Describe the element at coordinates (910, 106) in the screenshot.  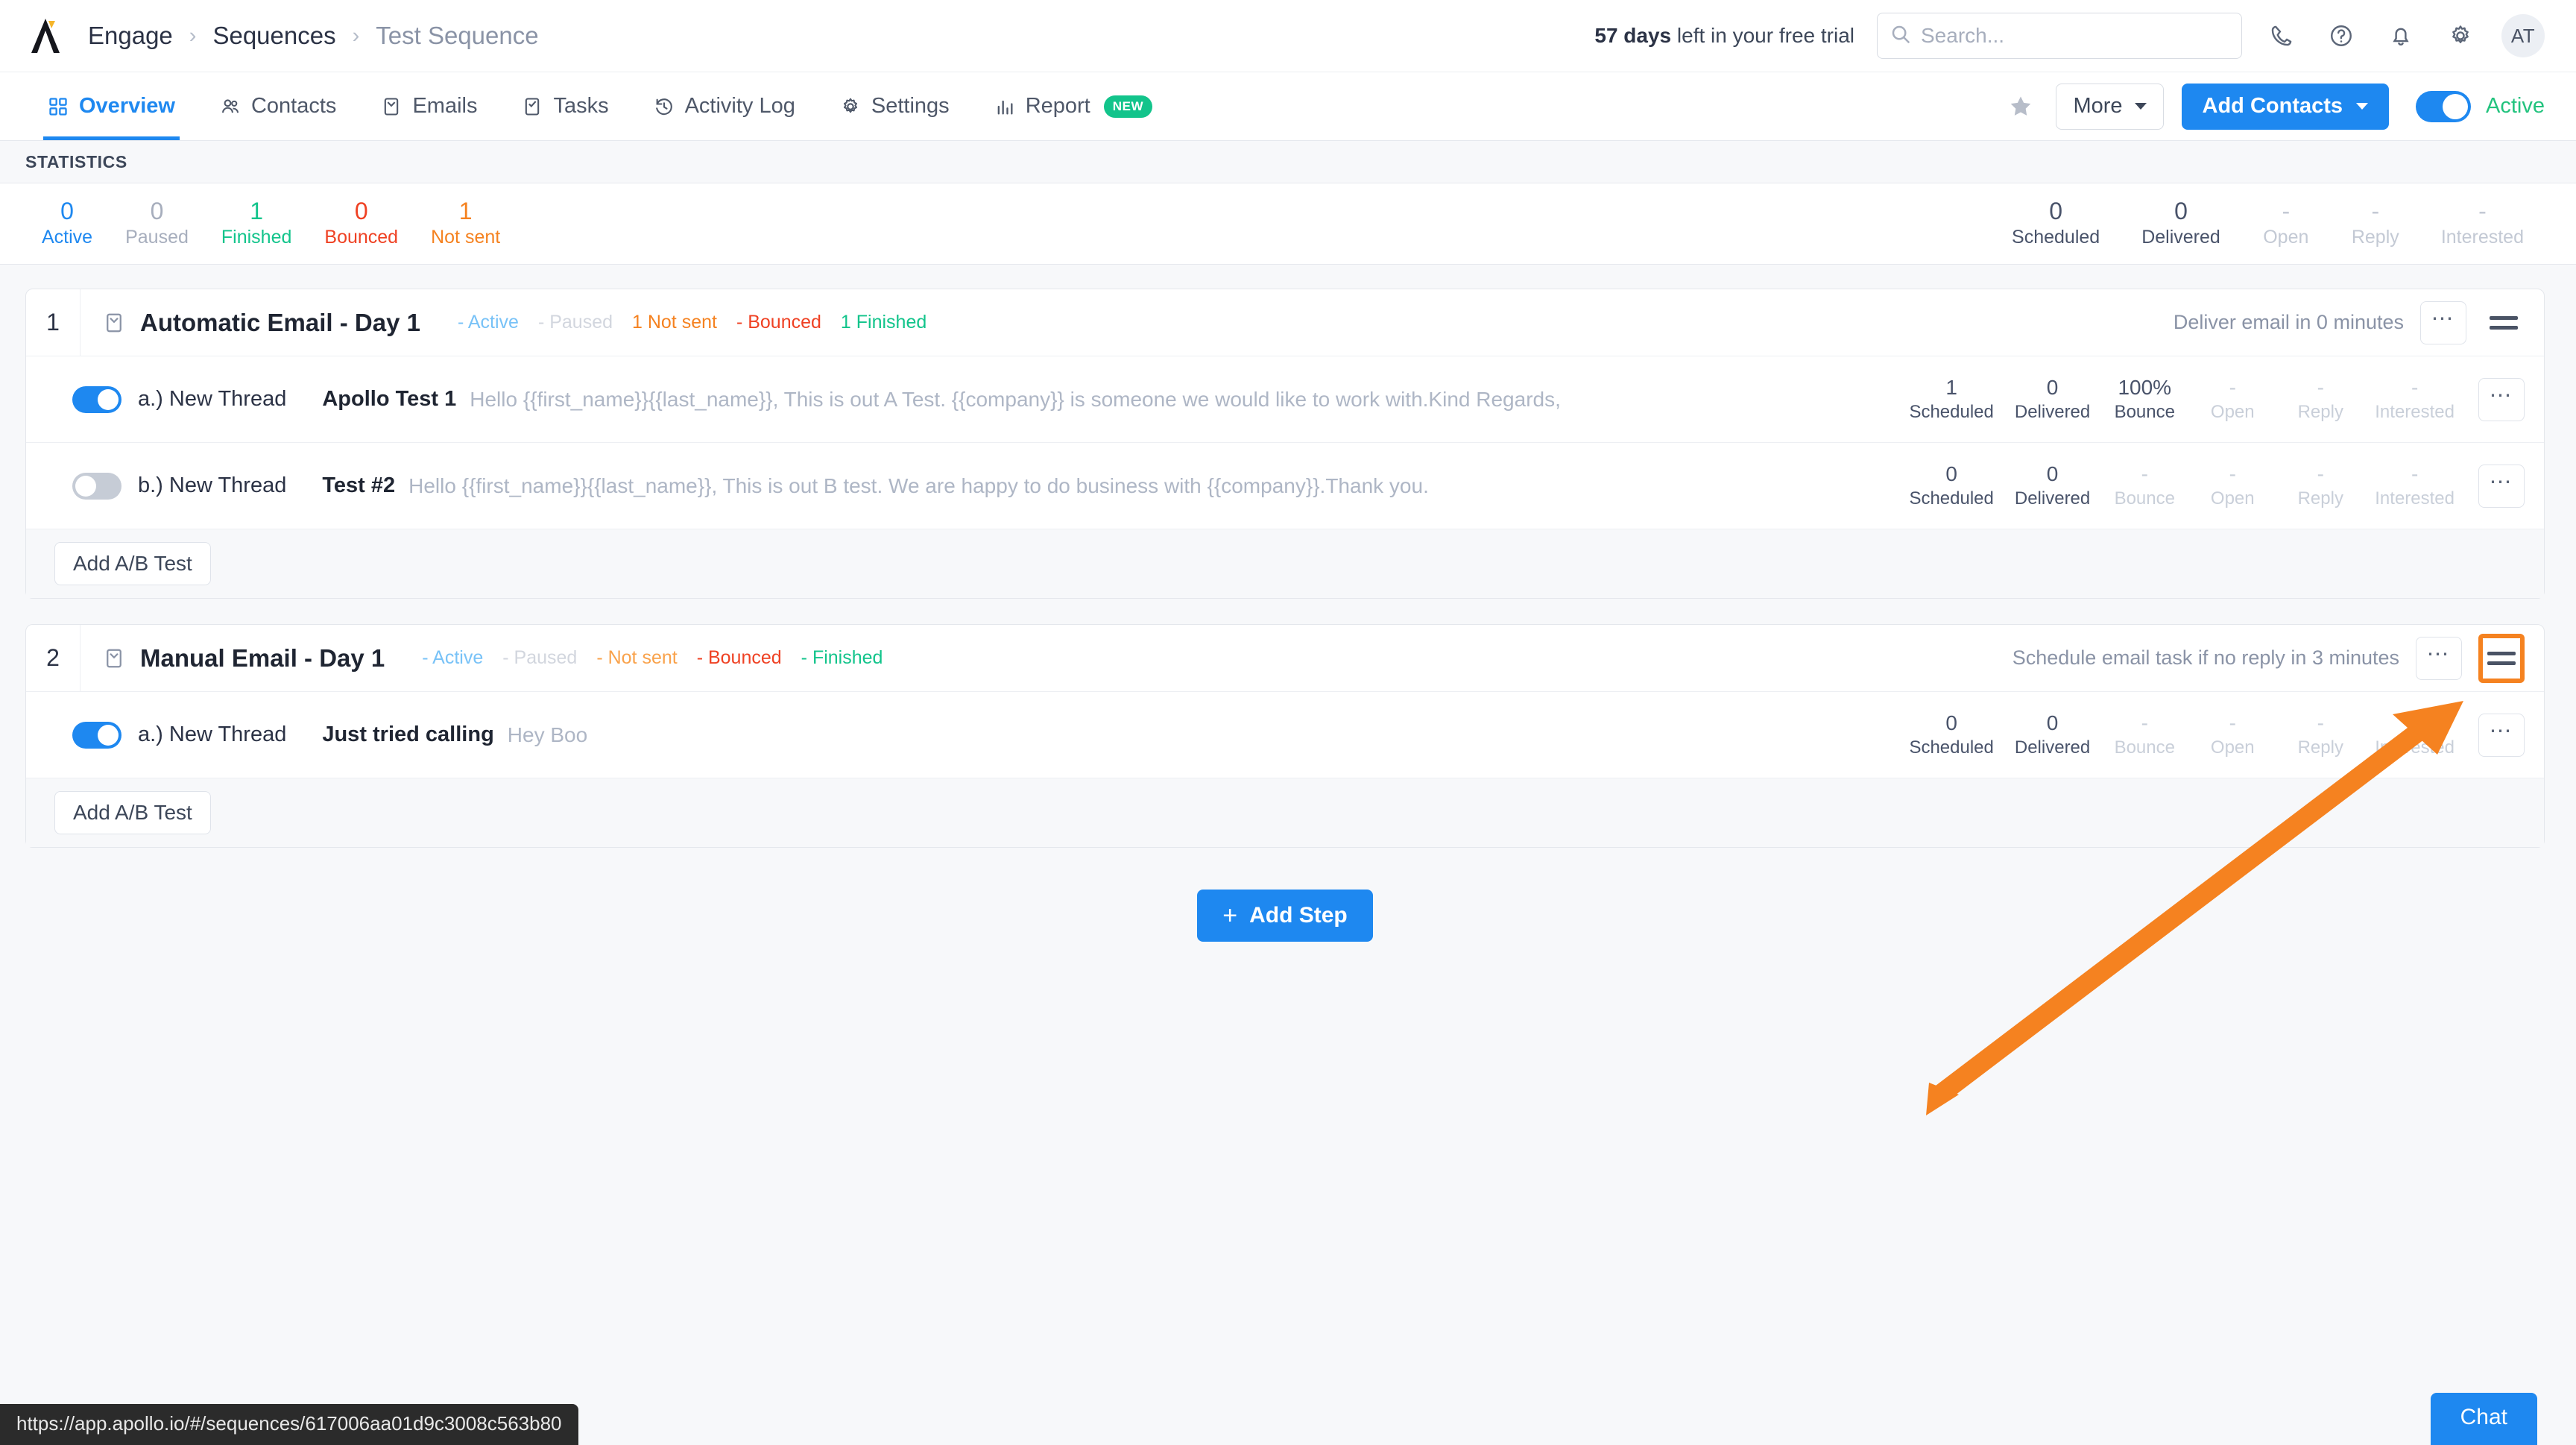
I see `tab-label: Settings` at that location.